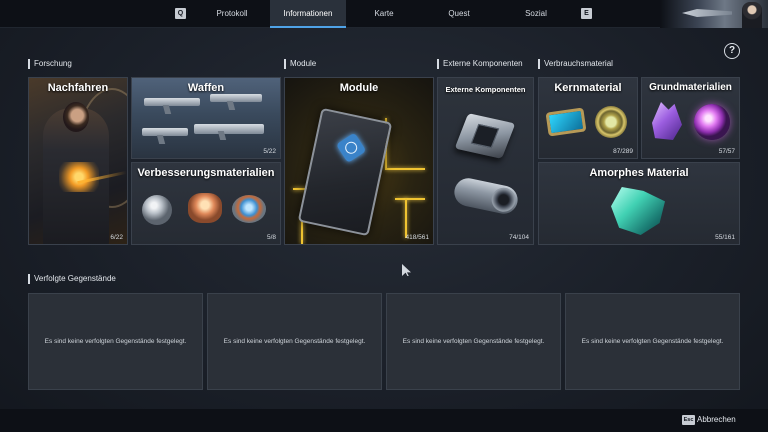  I want to click on tab-protokoll: Protokoll, so click(232, 14).